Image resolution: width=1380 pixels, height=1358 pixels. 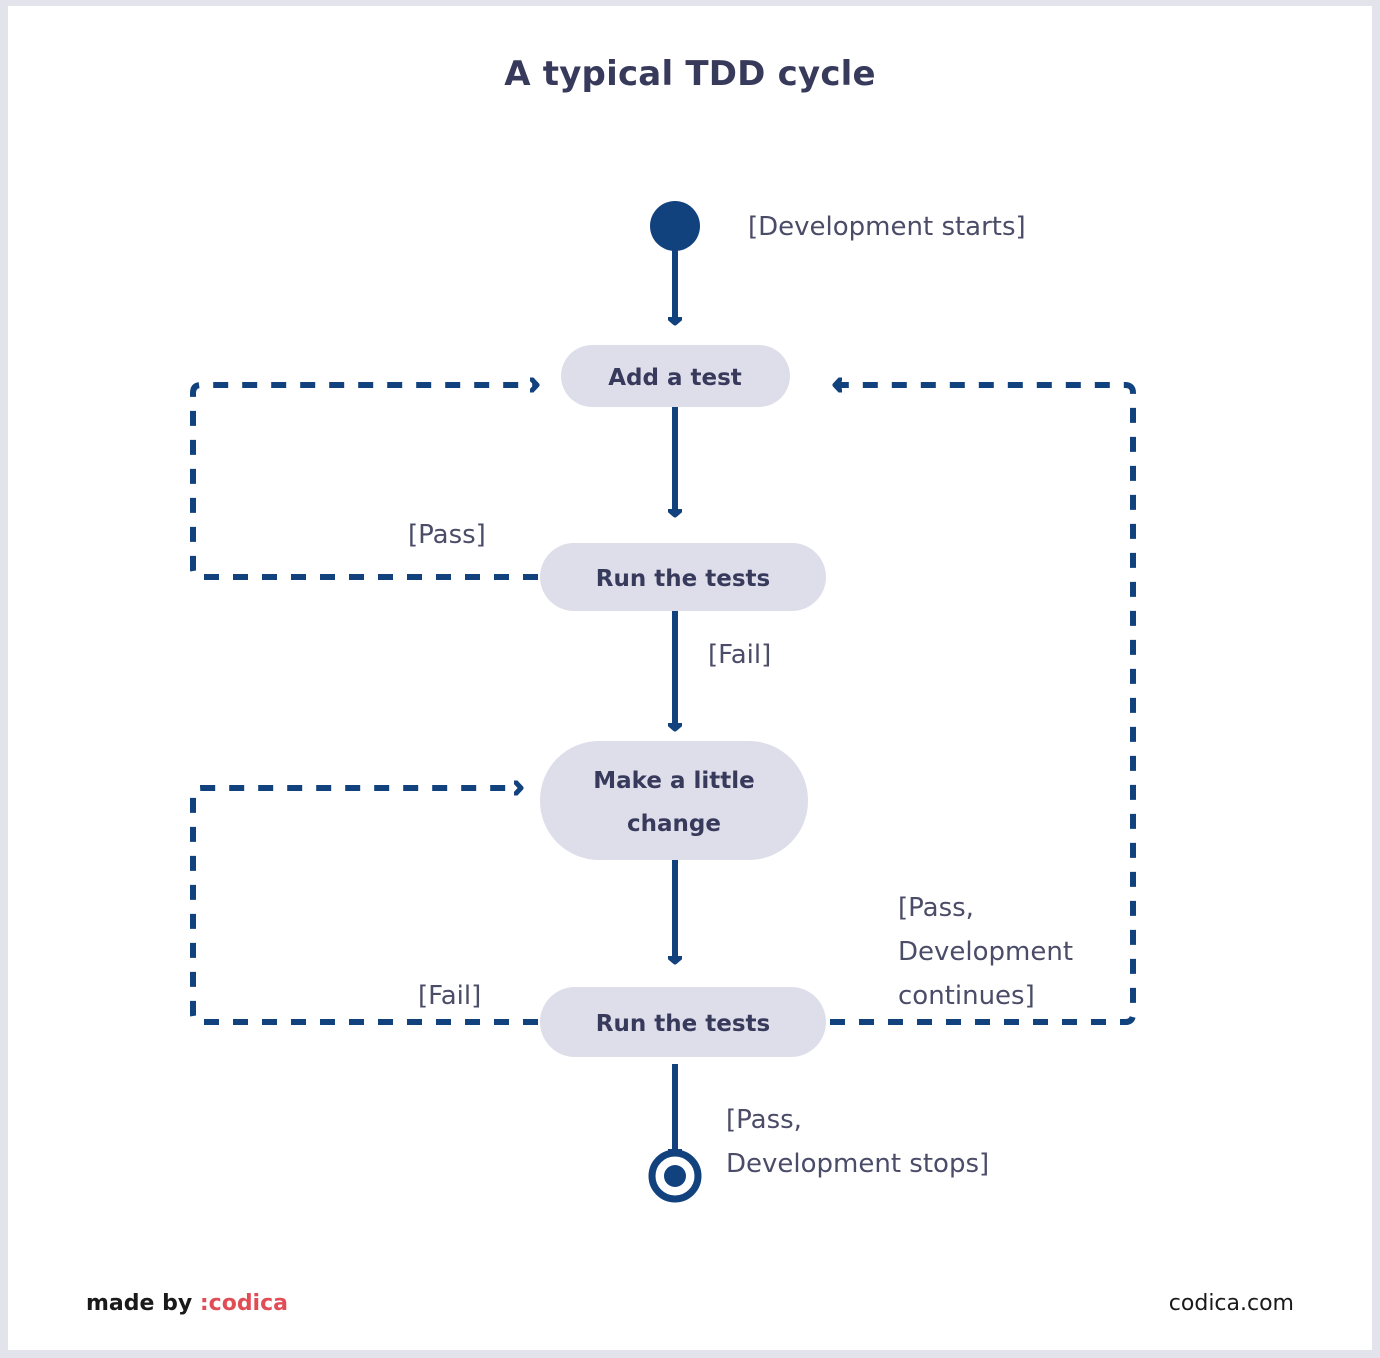 What do you see at coordinates (966, 996) in the screenshot?
I see `guard-pass-development-continues-line3: continues]` at bounding box center [966, 996].